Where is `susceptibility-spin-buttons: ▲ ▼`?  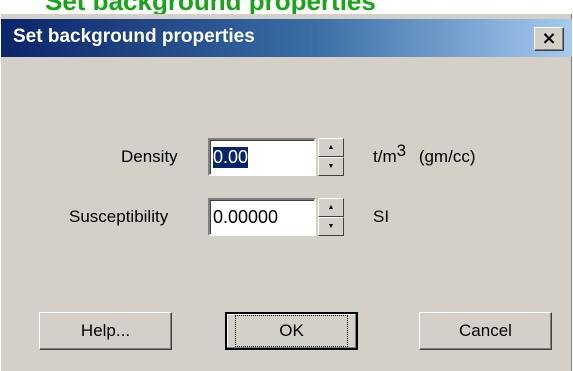 susceptibility-spin-buttons: ▲ ▼ is located at coordinates (331, 217).